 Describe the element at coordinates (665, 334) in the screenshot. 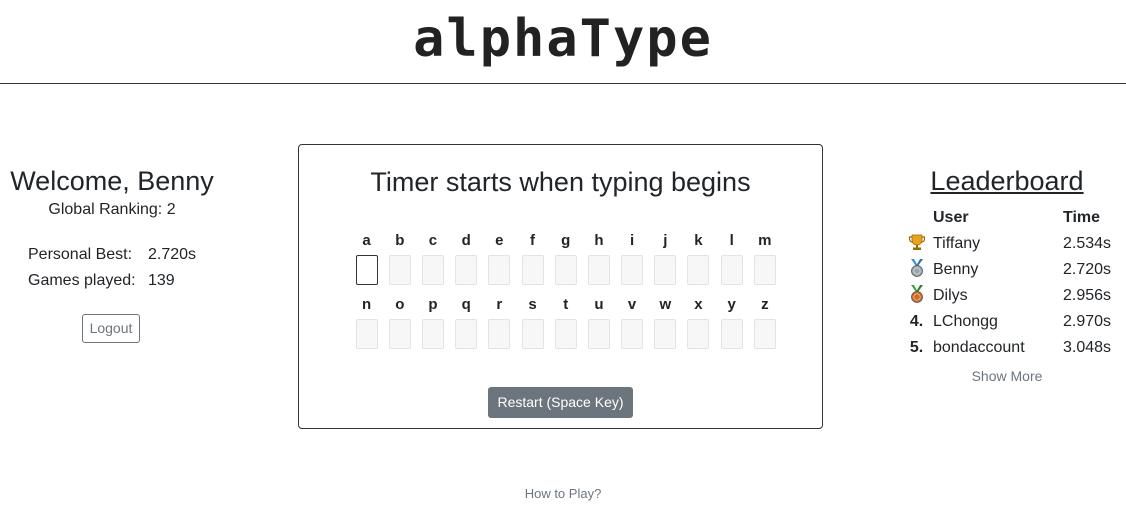

I see `letter-input-w` at that location.